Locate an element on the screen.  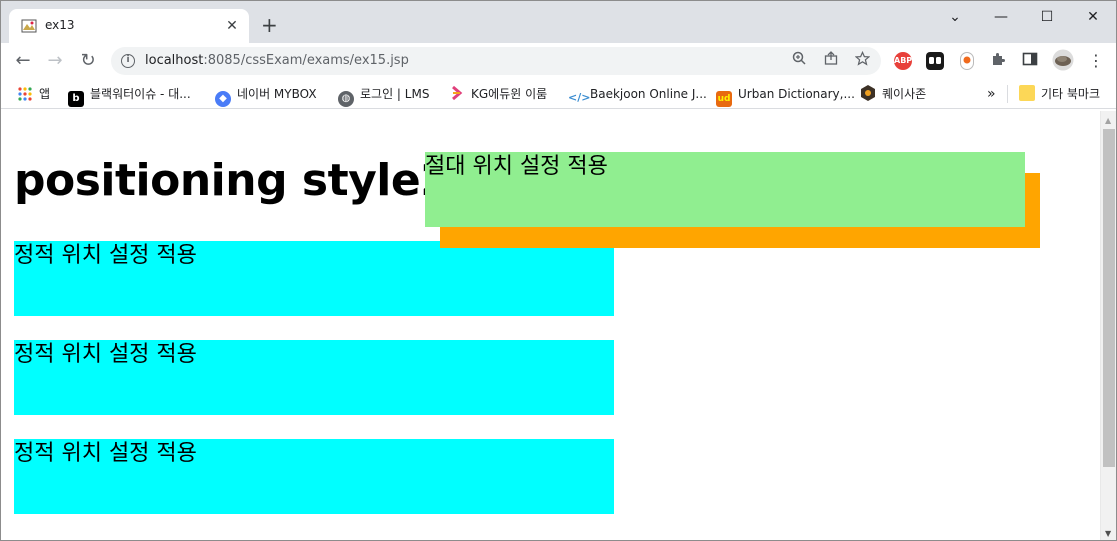
menu-kebab-icon: ⋮ is located at coordinates (1096, 61).